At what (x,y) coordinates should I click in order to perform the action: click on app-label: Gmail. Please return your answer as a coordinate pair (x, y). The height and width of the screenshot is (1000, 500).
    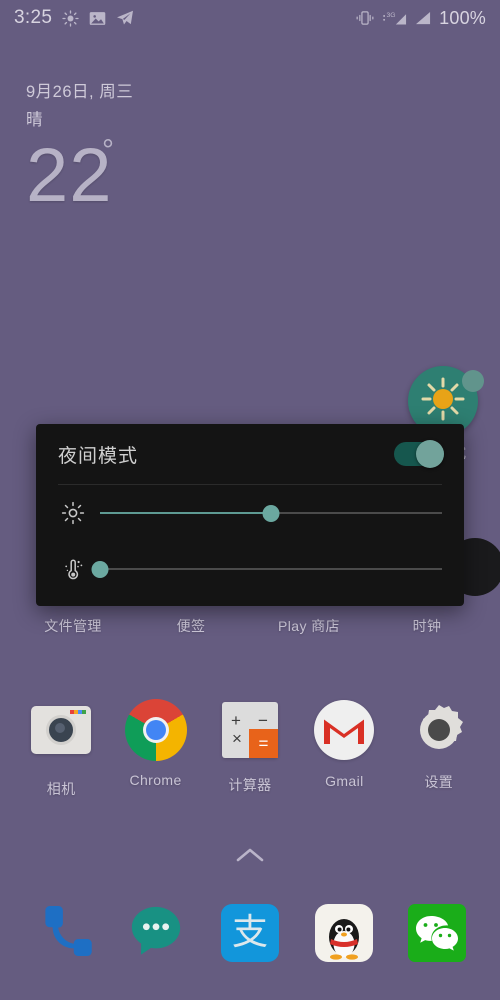
    Looking at the image, I should click on (344, 781).